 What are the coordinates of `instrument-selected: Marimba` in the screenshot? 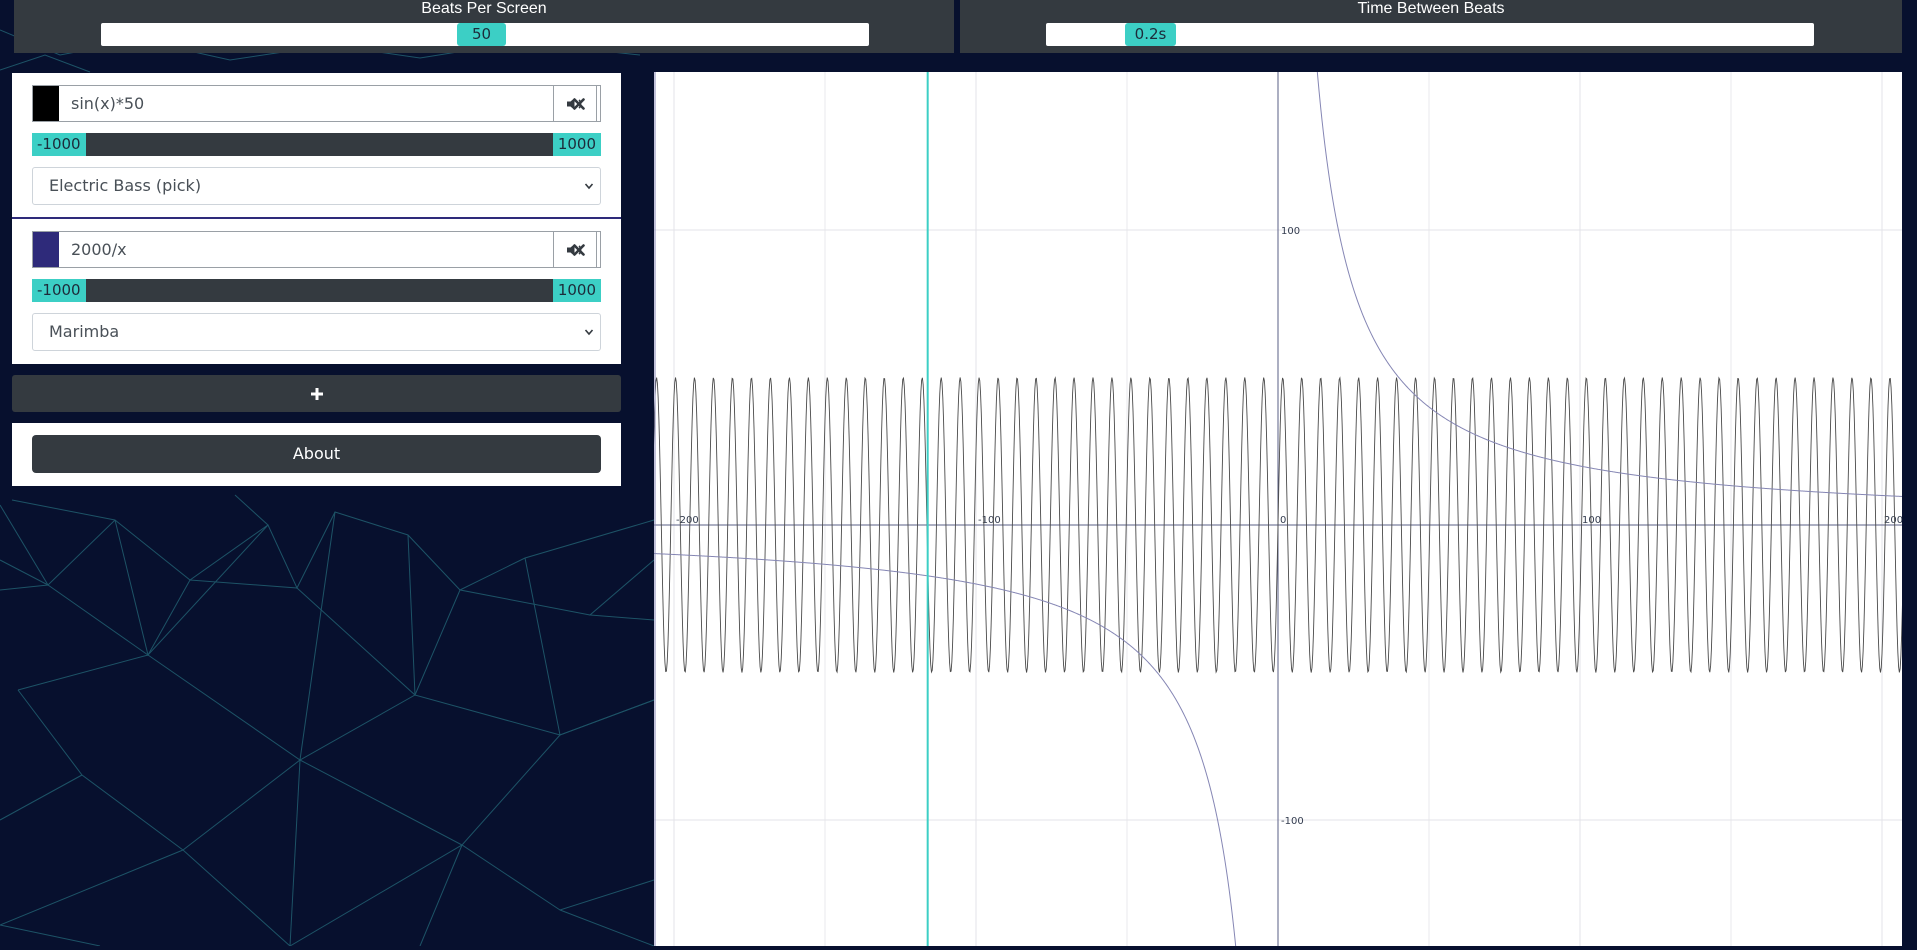 It's located at (84, 331).